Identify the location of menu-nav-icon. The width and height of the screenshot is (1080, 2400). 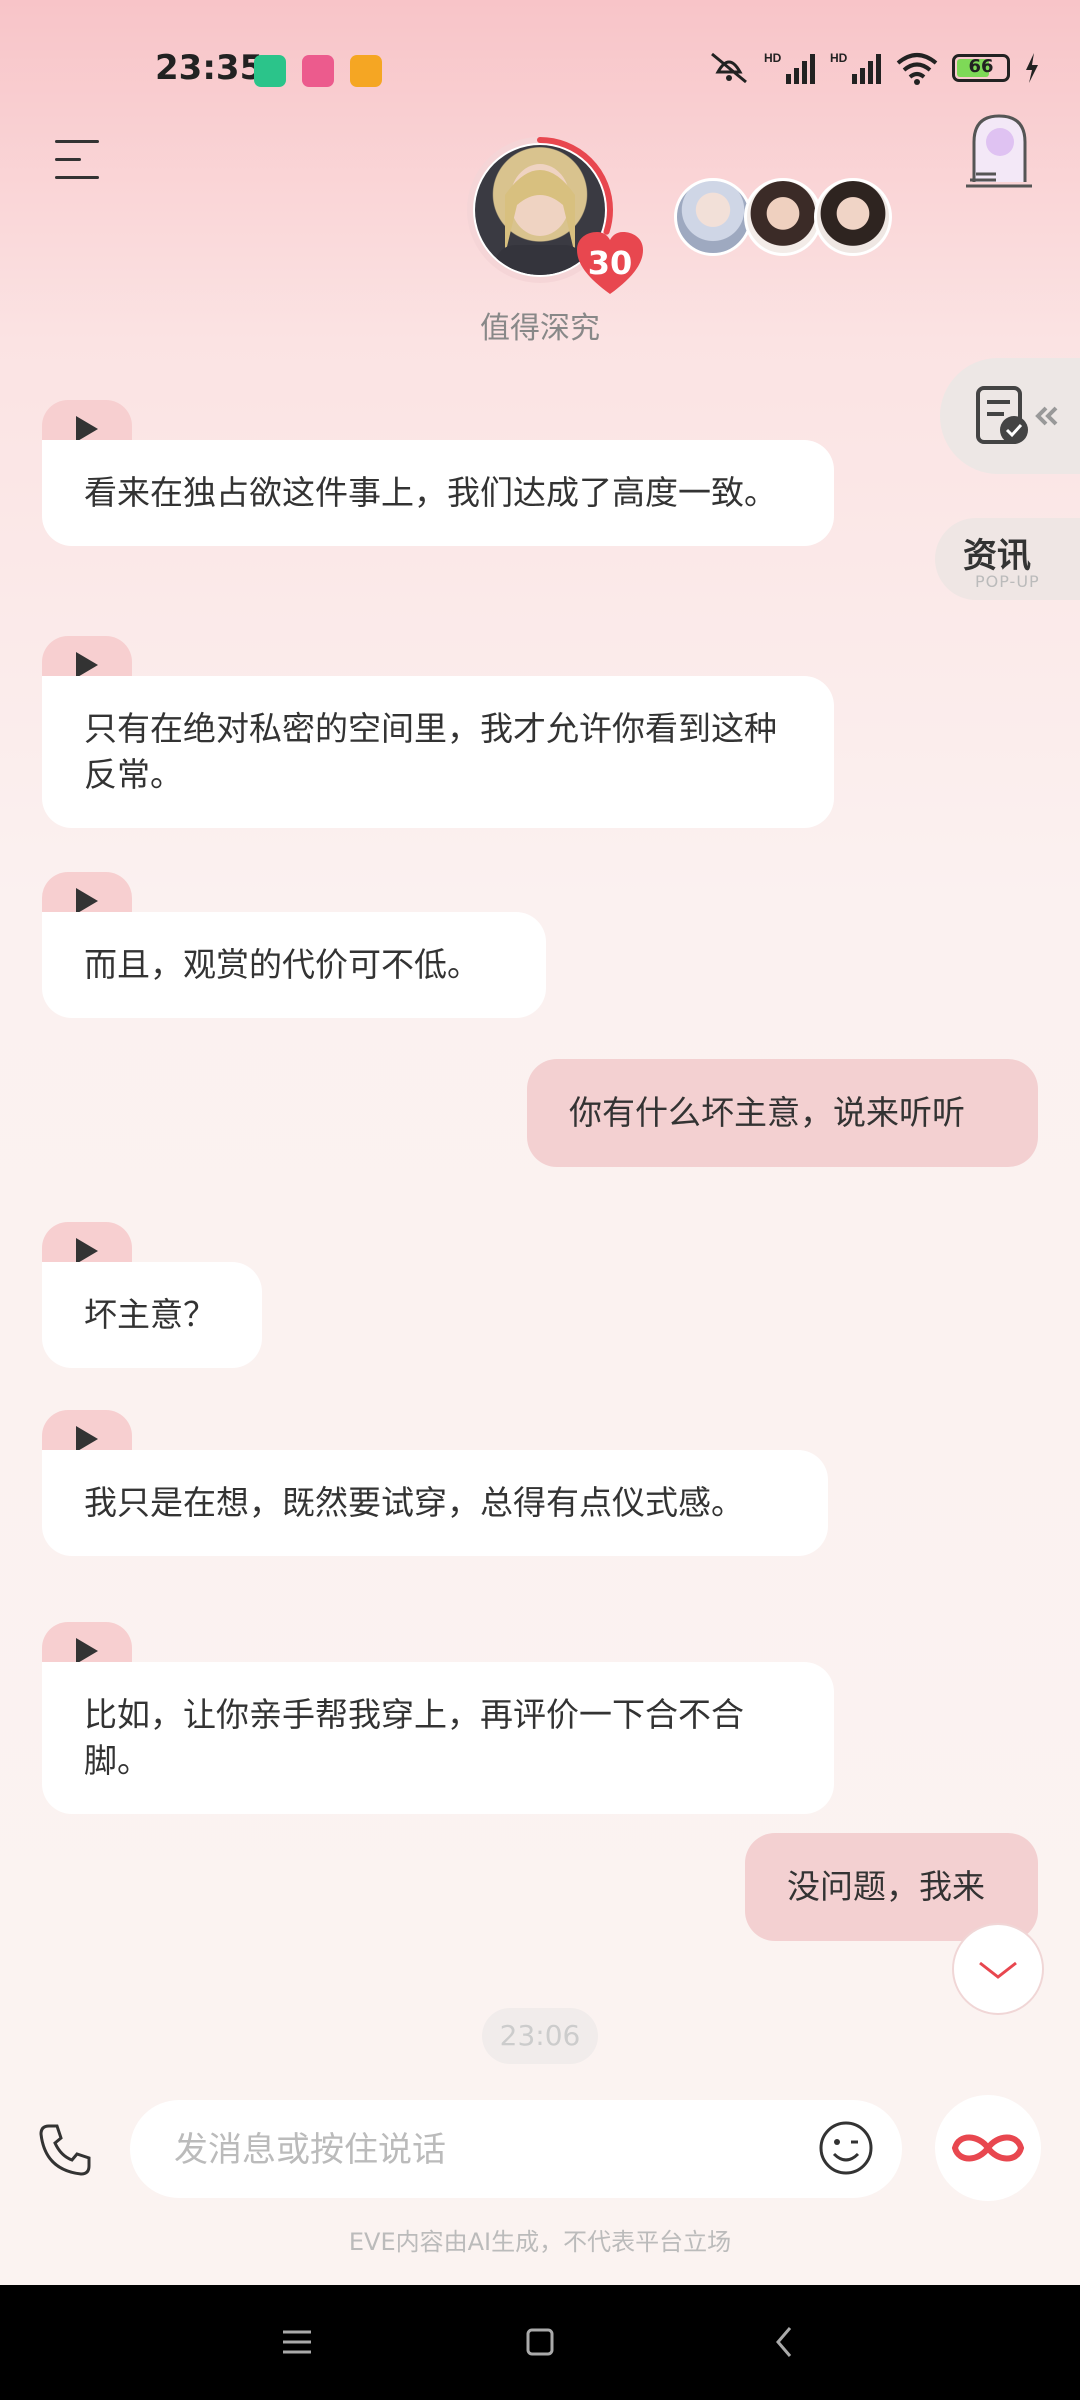
(297, 2342).